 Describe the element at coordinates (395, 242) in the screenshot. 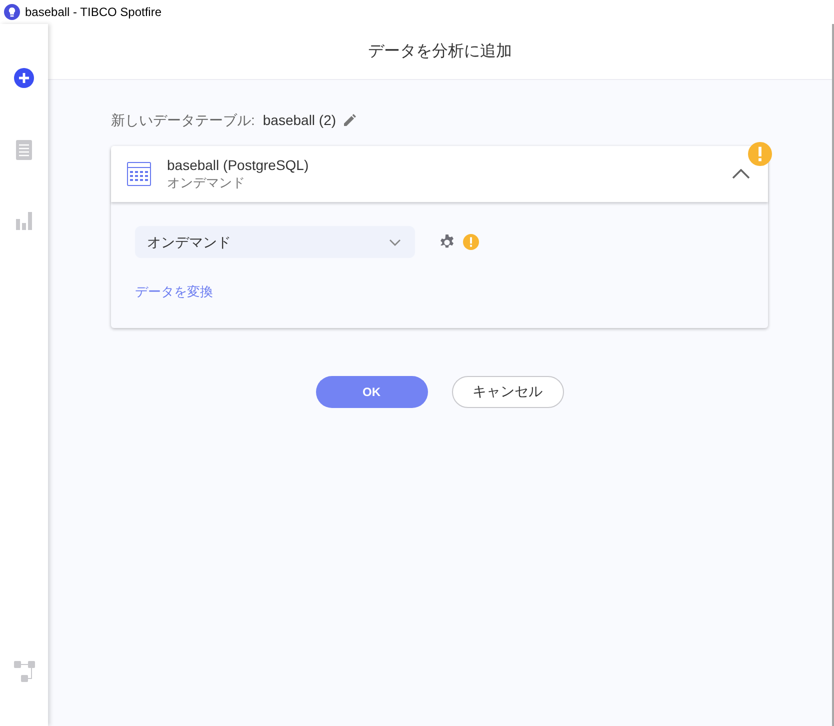

I see `chevron-down-icon` at that location.